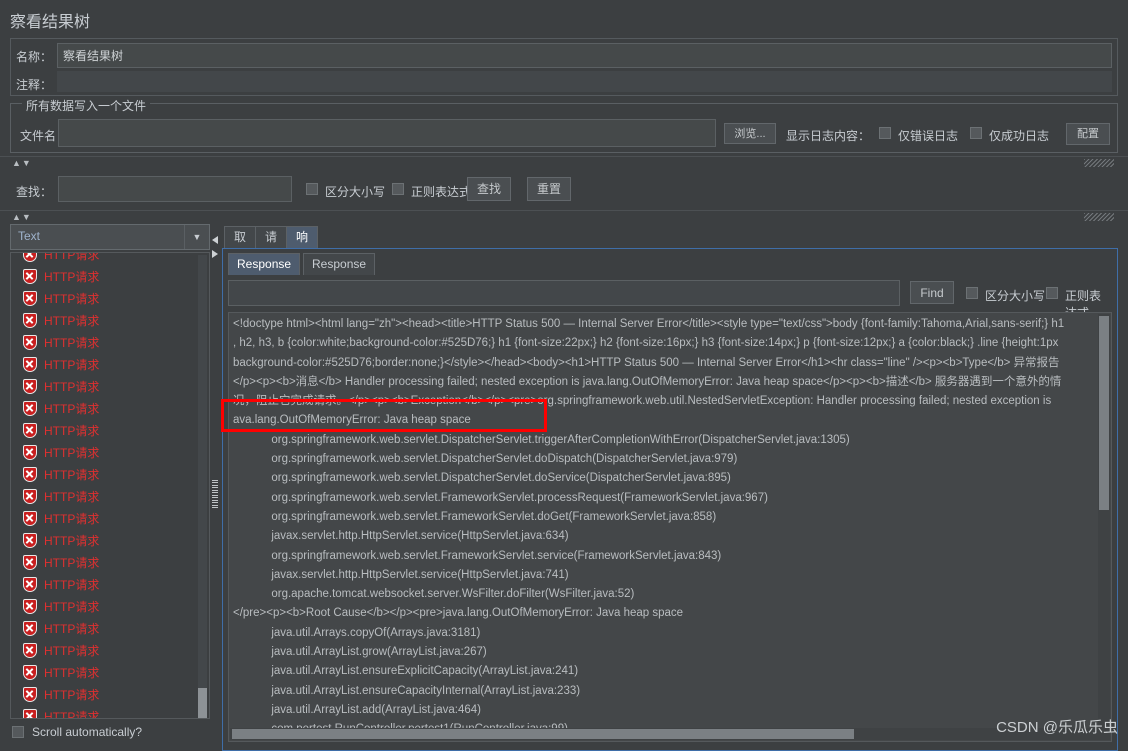  Describe the element at coordinates (22, 217) in the screenshot. I see `collapse-arrows-icon-2: ▲▼` at that location.